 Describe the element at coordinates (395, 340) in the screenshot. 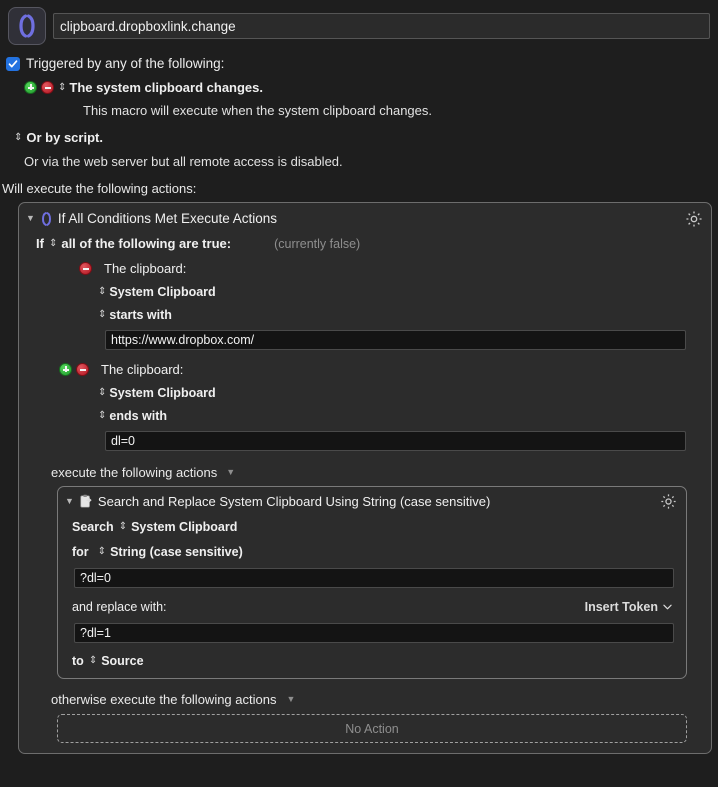

I see `condition-value-input: https://www.dropbox.com/` at that location.